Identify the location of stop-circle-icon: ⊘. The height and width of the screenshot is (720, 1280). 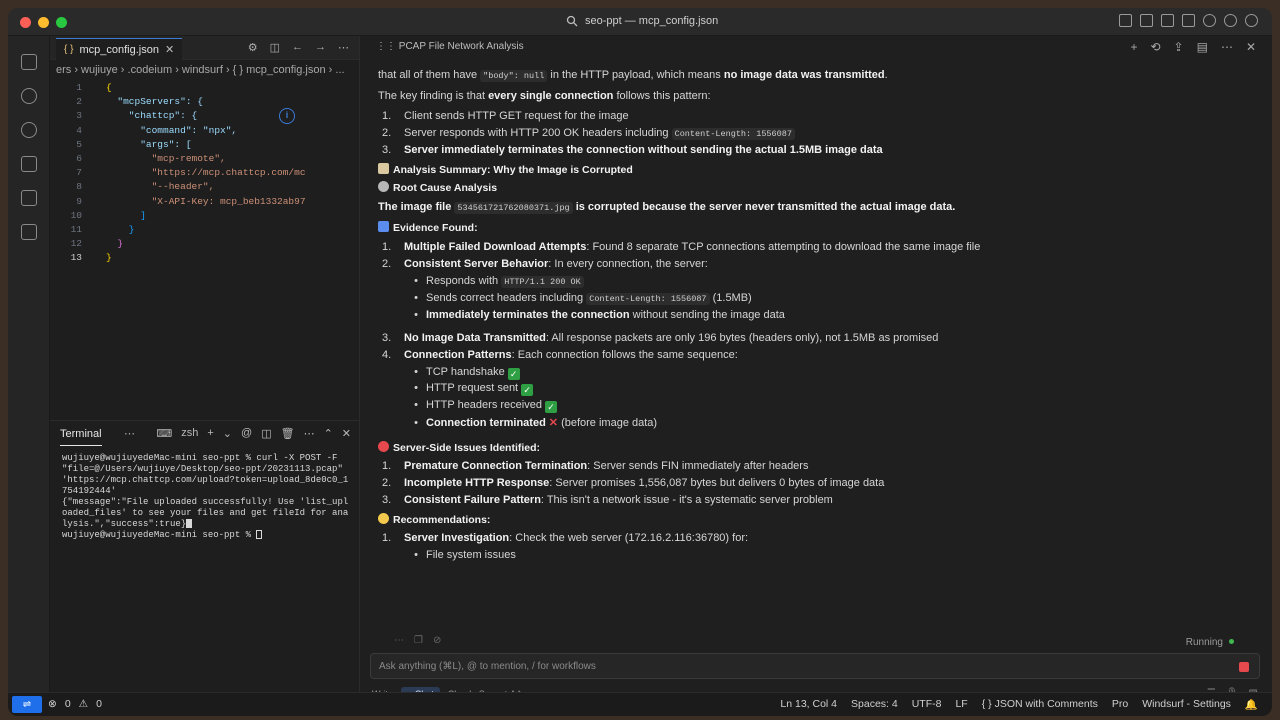
(437, 640).